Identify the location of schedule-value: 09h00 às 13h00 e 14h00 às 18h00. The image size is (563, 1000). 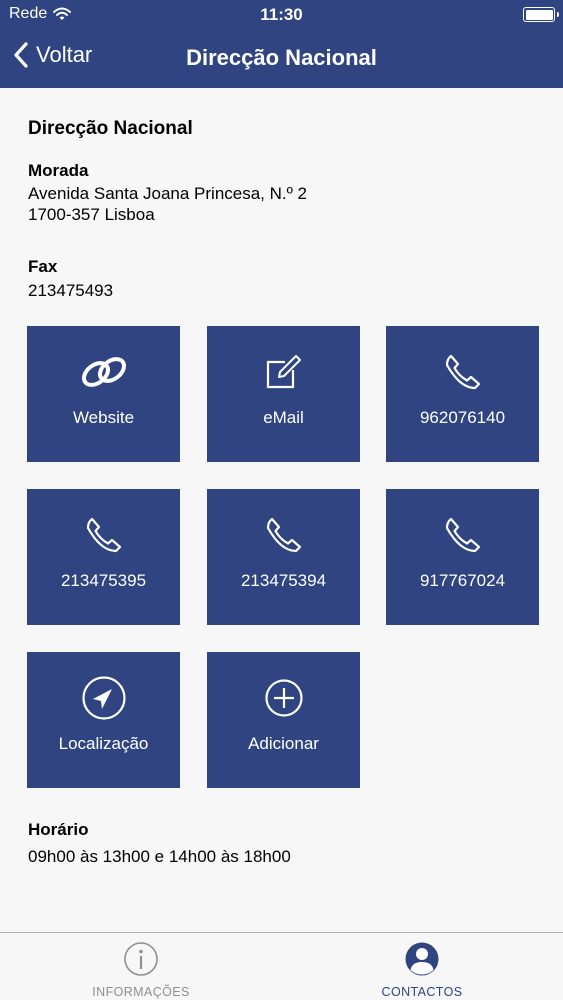
(159, 856).